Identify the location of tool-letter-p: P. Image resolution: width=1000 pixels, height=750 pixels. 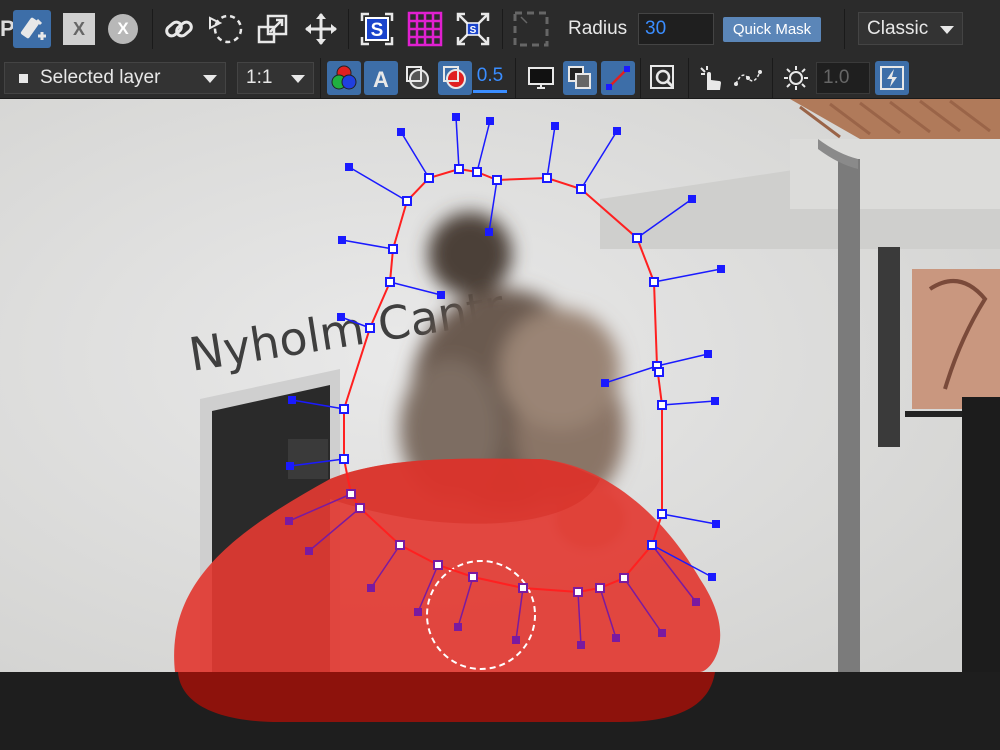
(7, 29).